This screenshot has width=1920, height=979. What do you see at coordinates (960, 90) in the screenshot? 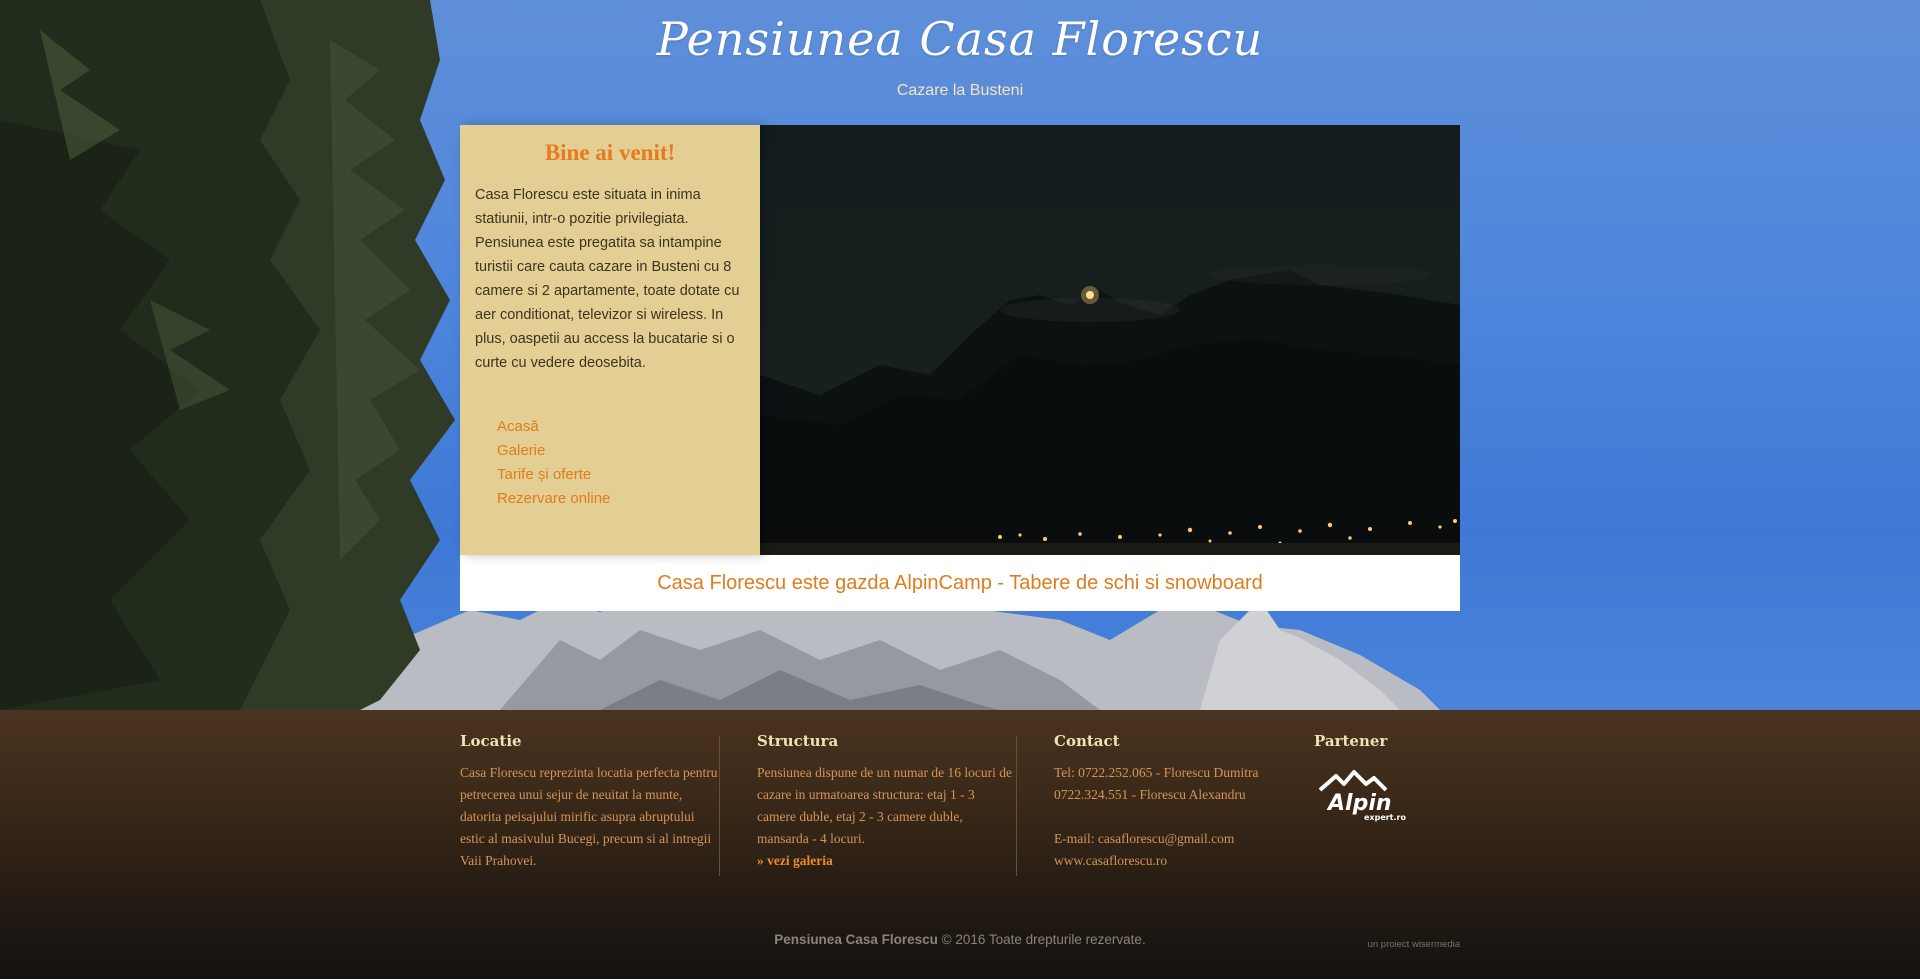
I see `site-tagline: Cazare la Busteni` at bounding box center [960, 90].